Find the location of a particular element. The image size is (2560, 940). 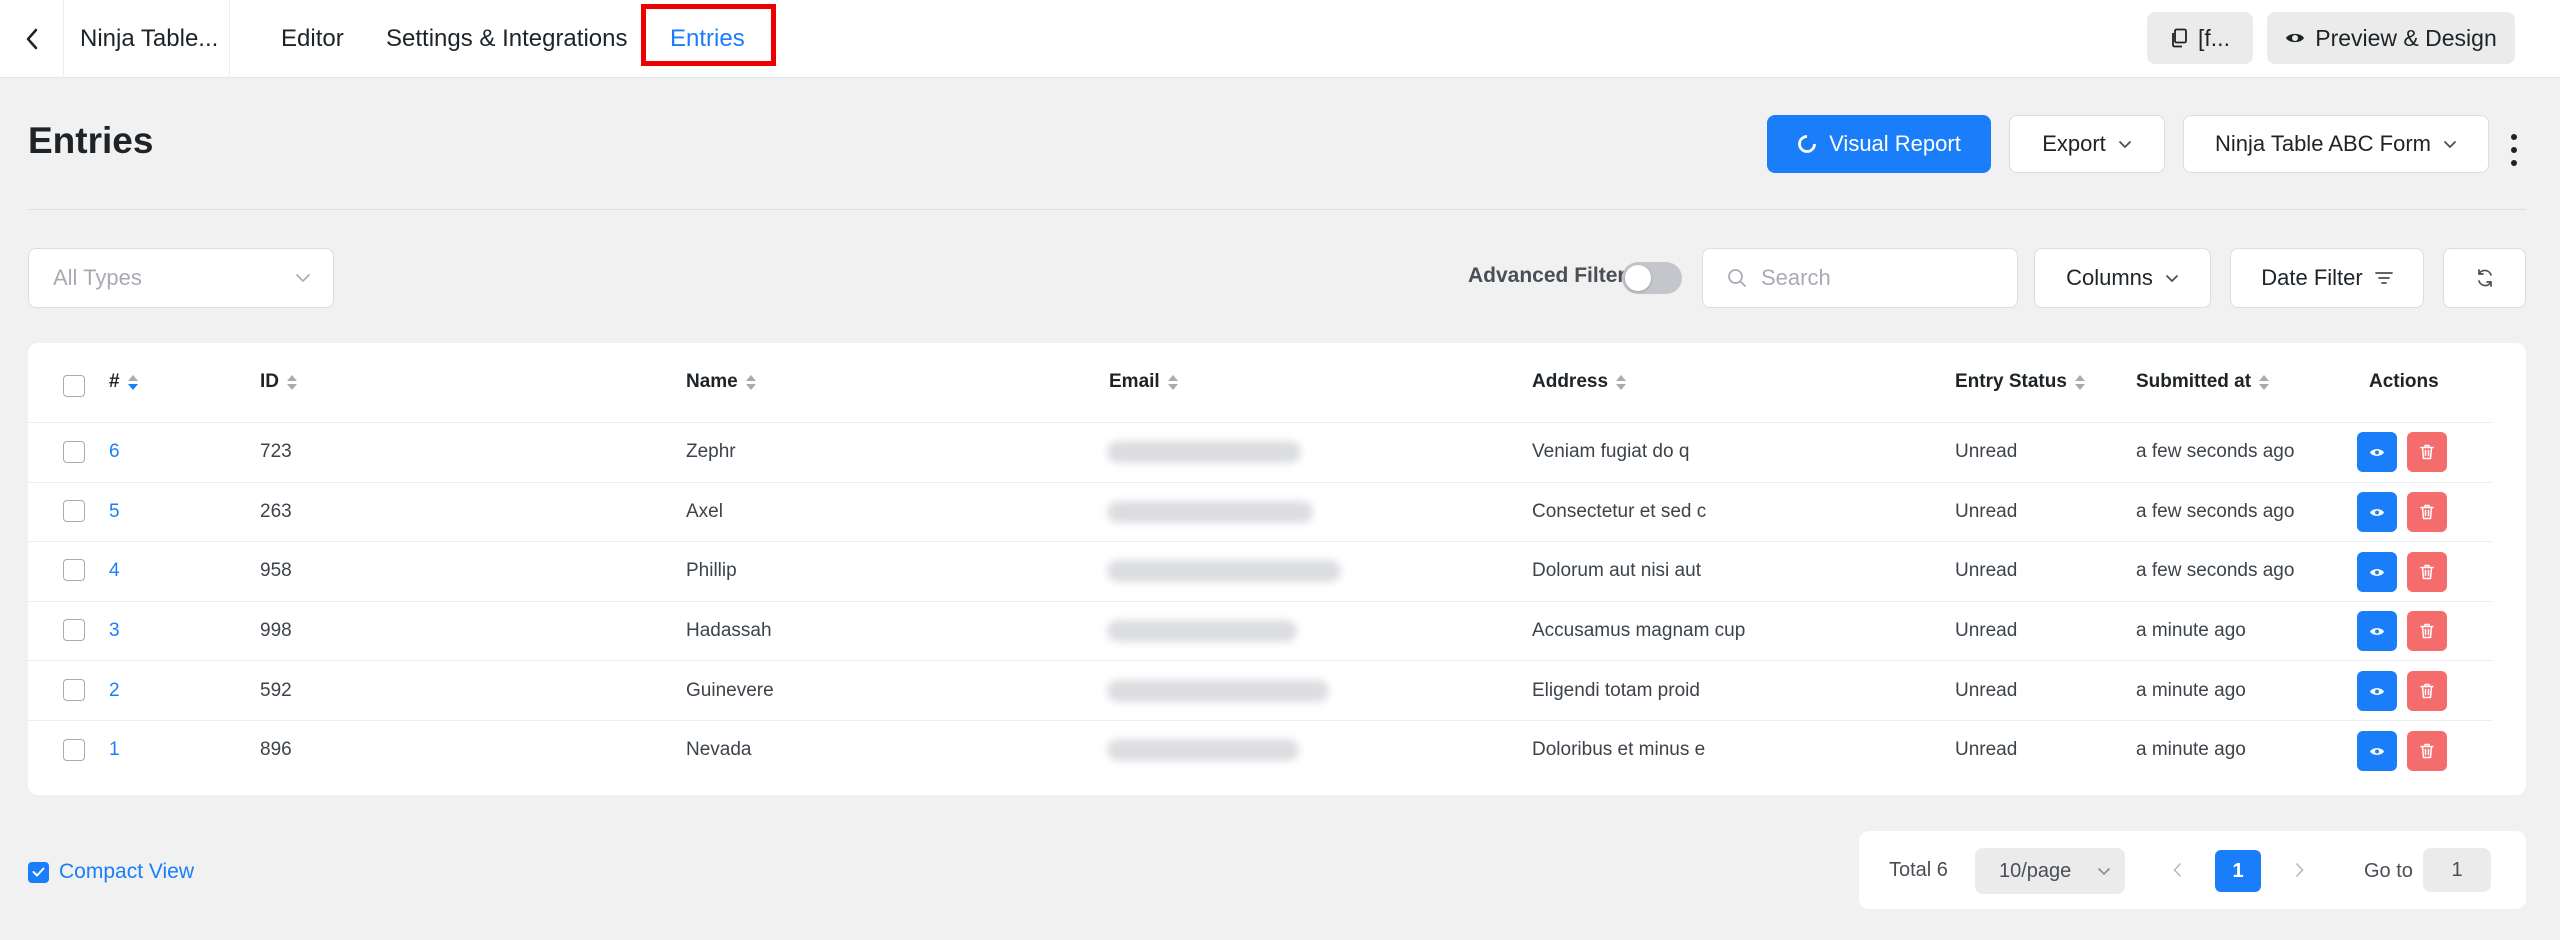

entry-name: Hadassah is located at coordinates (729, 630).